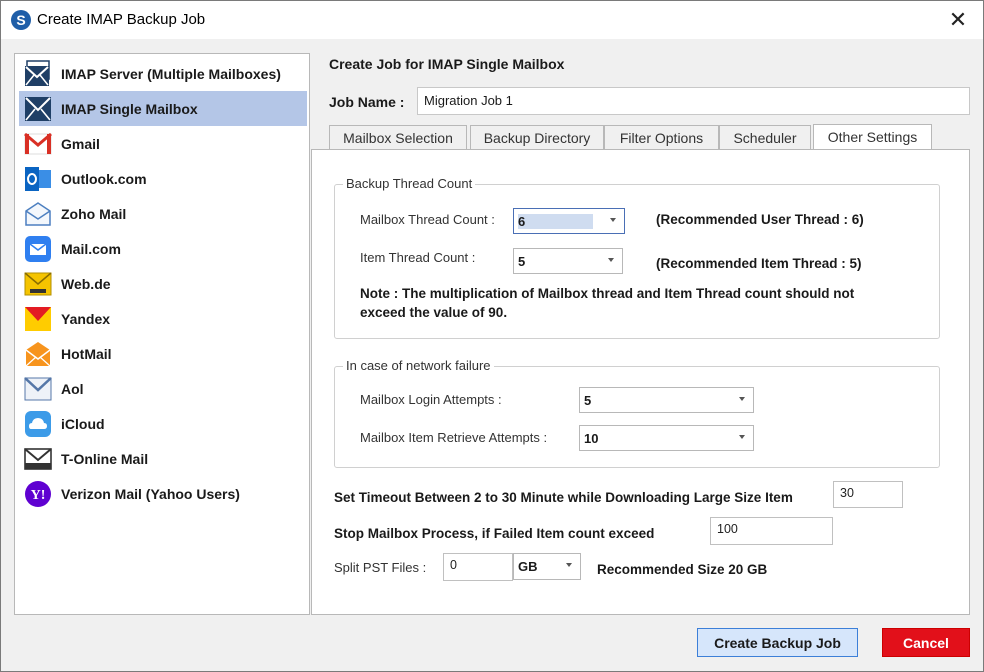 The image size is (984, 672). What do you see at coordinates (568, 261) in the screenshot?
I see `item-thread-select: 5` at bounding box center [568, 261].